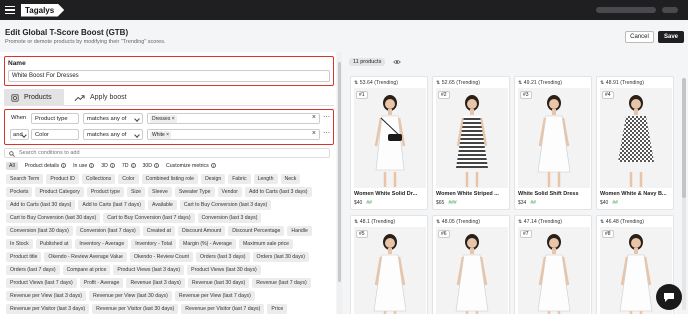 This screenshot has height=314, width=688. I want to click on condition-tag: Pockets, so click(19, 192).